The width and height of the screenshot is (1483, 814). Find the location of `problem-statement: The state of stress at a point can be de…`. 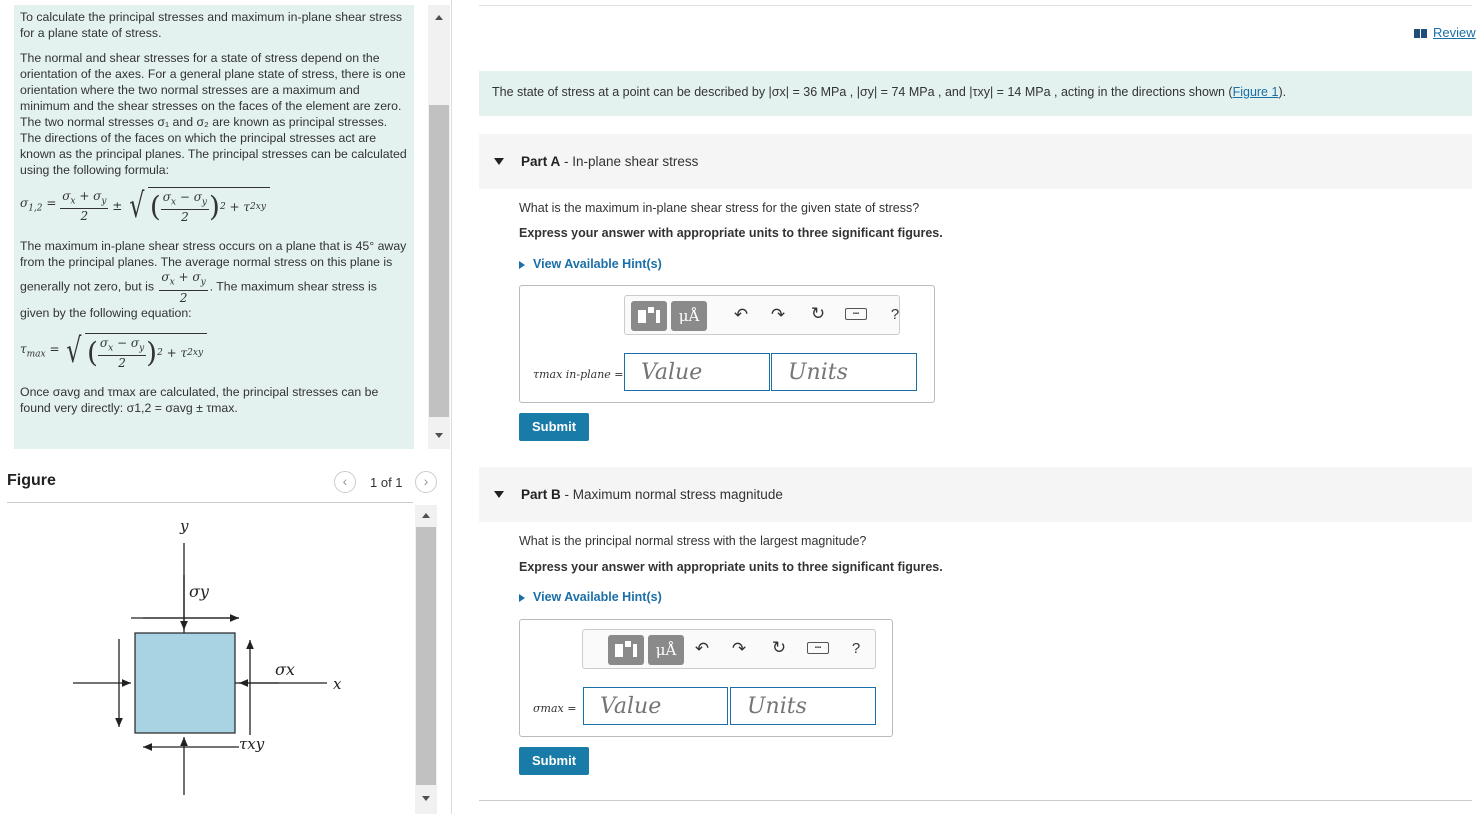

problem-statement: The state of stress at a point can be de… is located at coordinates (975, 93).